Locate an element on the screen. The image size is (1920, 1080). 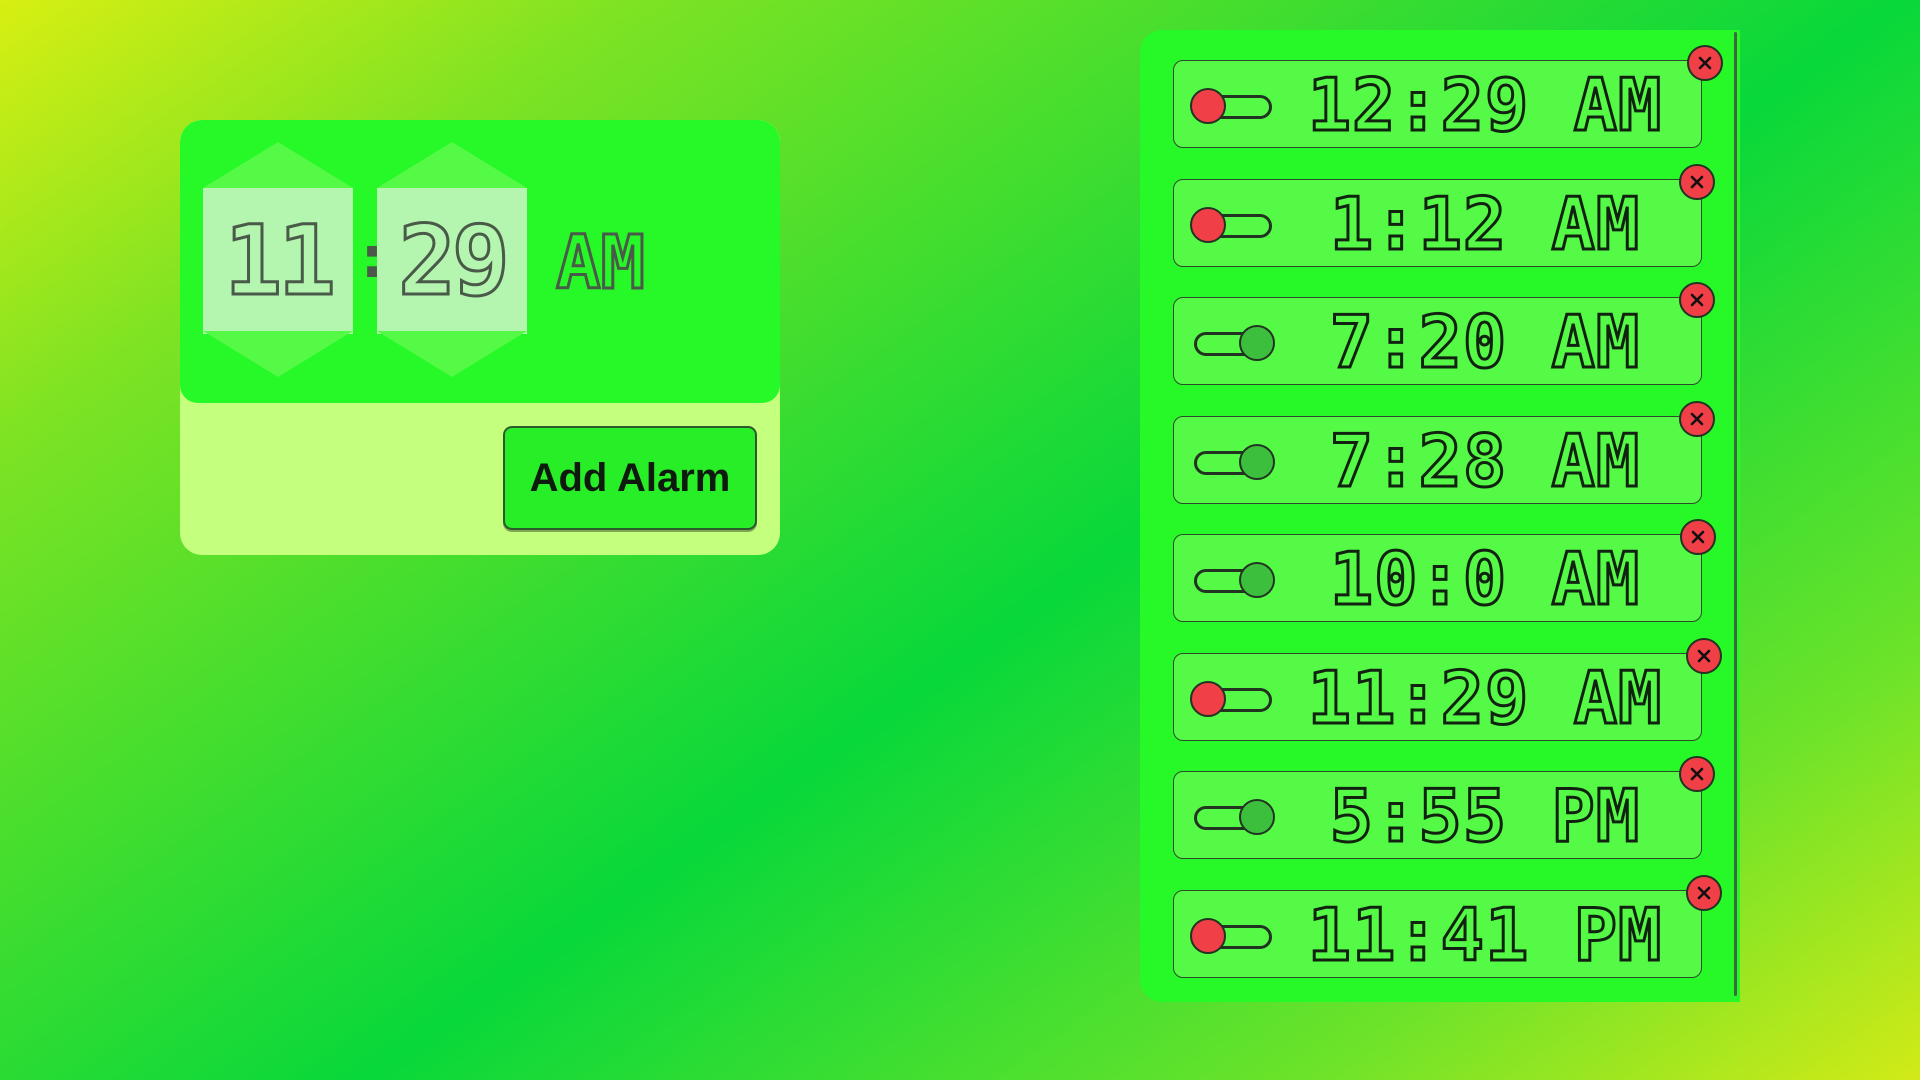
alarm-row: 7:28 AM is located at coordinates (1444, 452).